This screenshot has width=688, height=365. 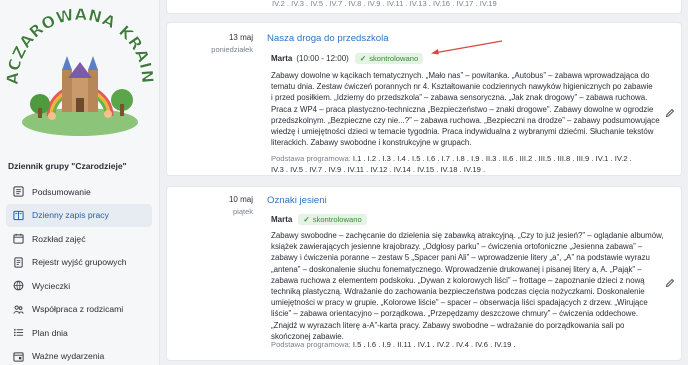 I want to click on register-icon, so click(x=18, y=262).